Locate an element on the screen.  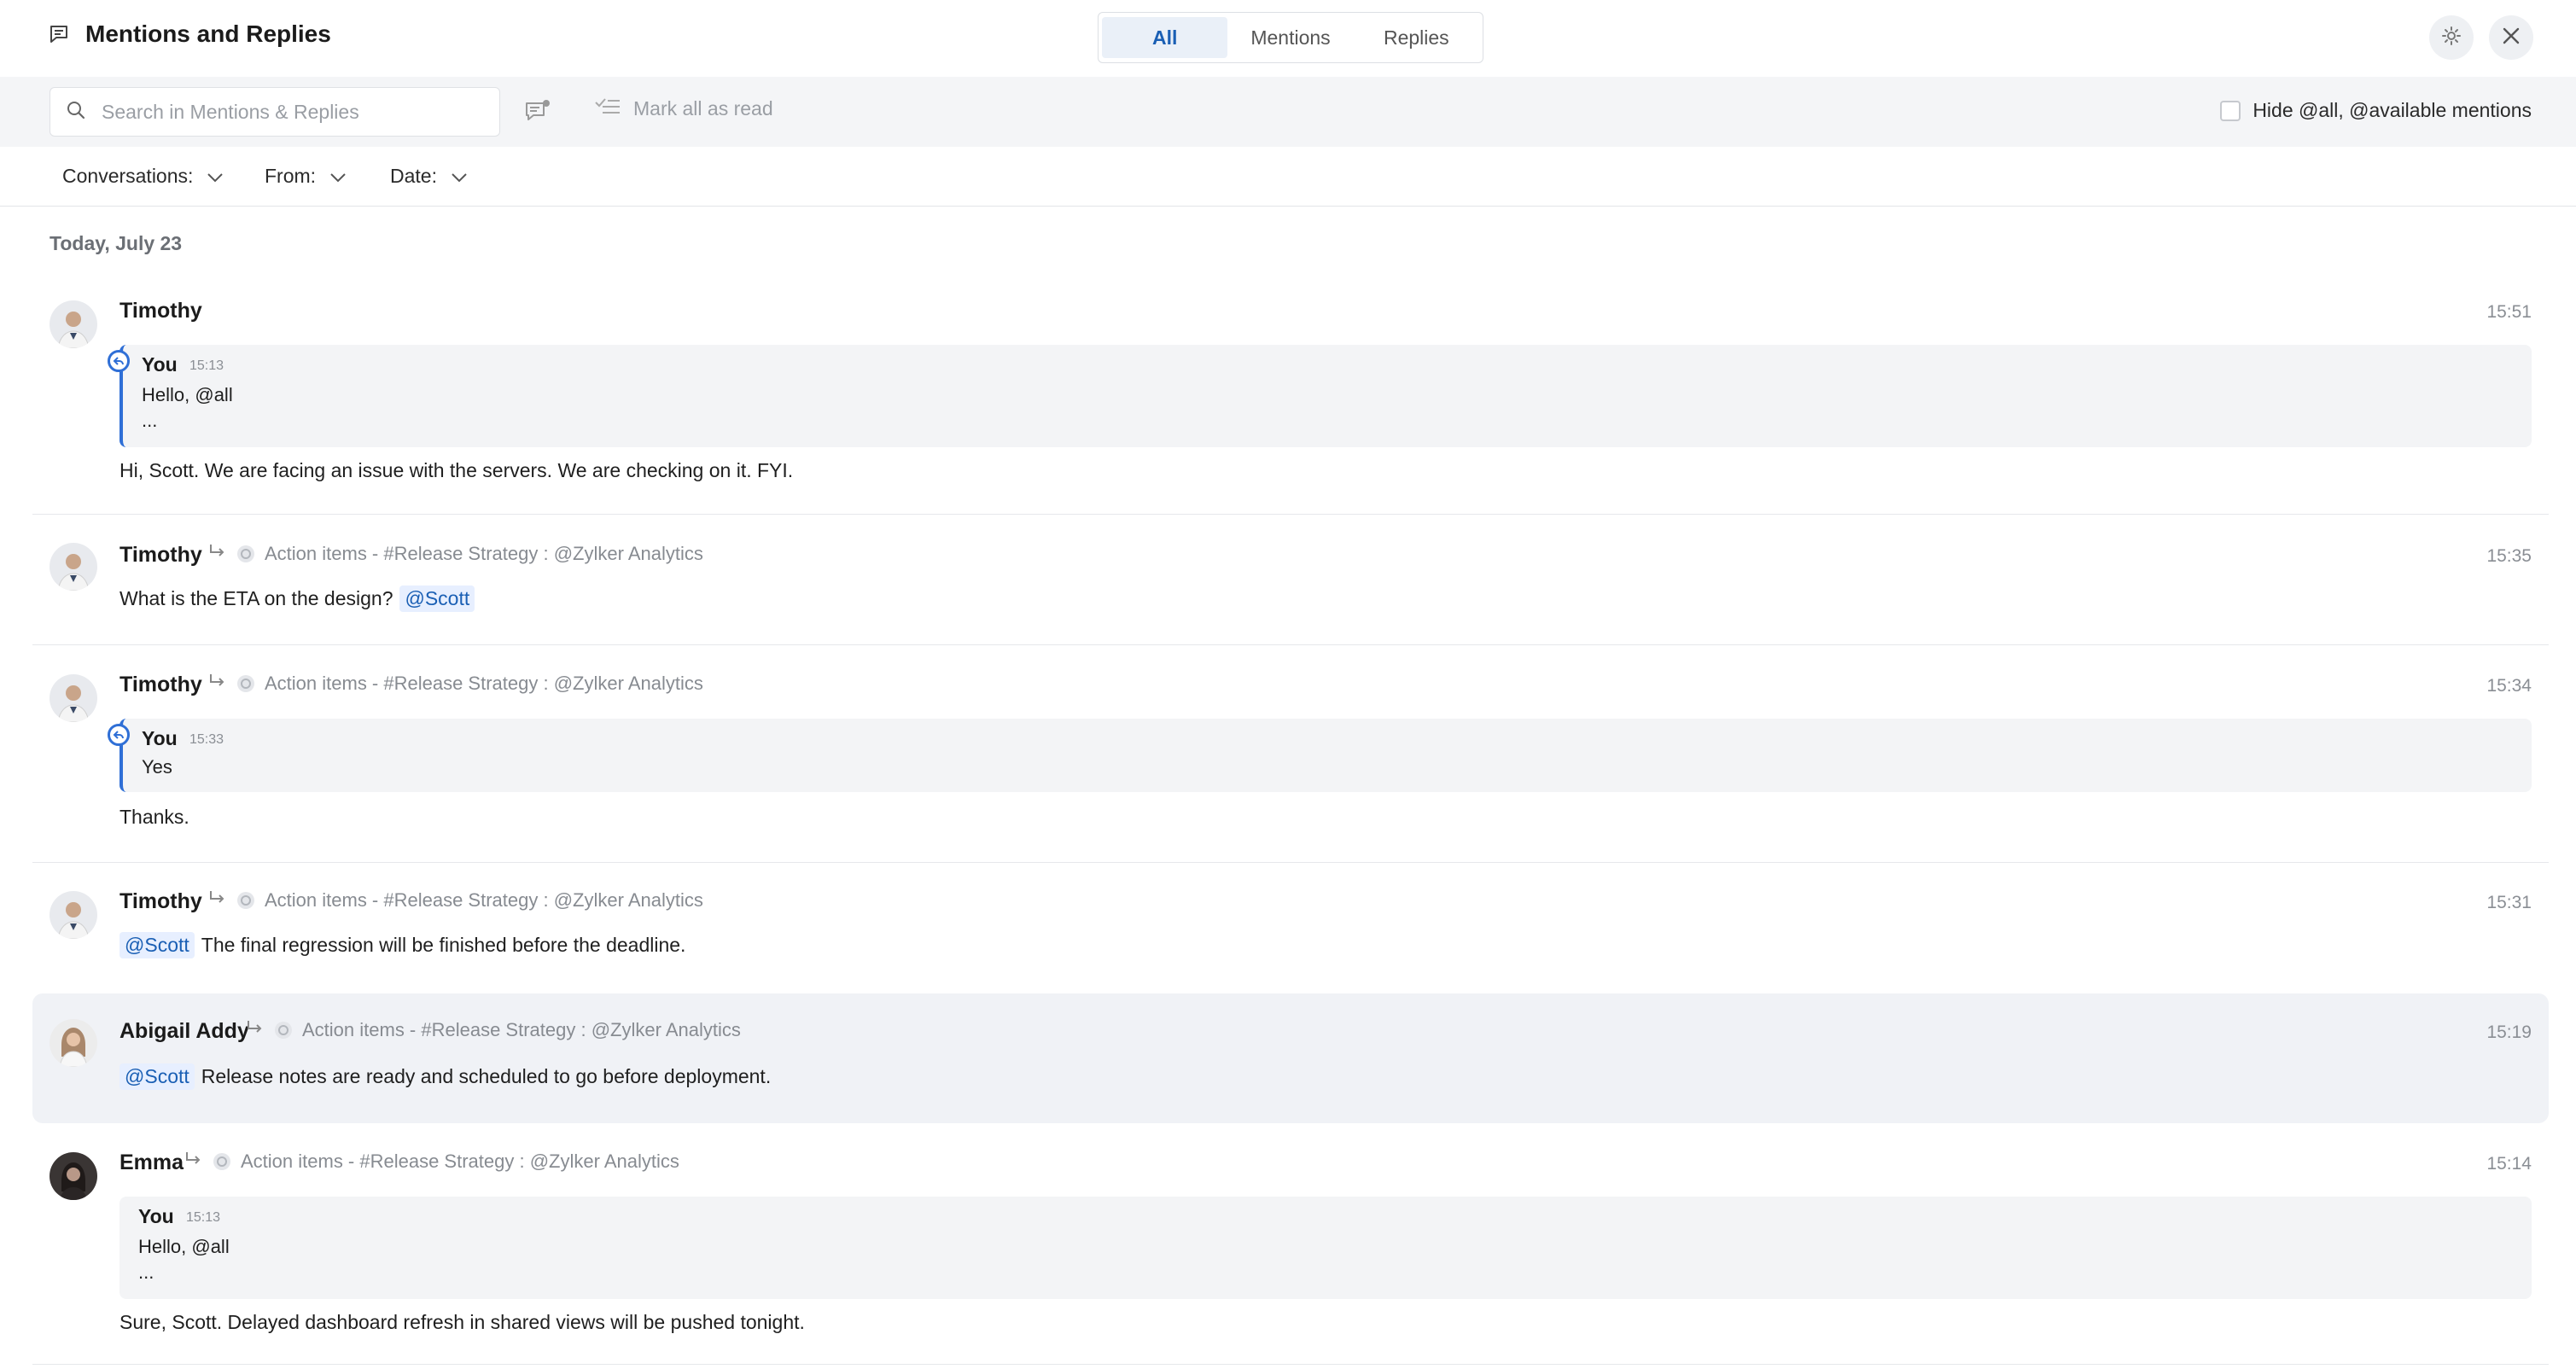
message-body: What is the ETA on the design? @Scott is located at coordinates (297, 599).